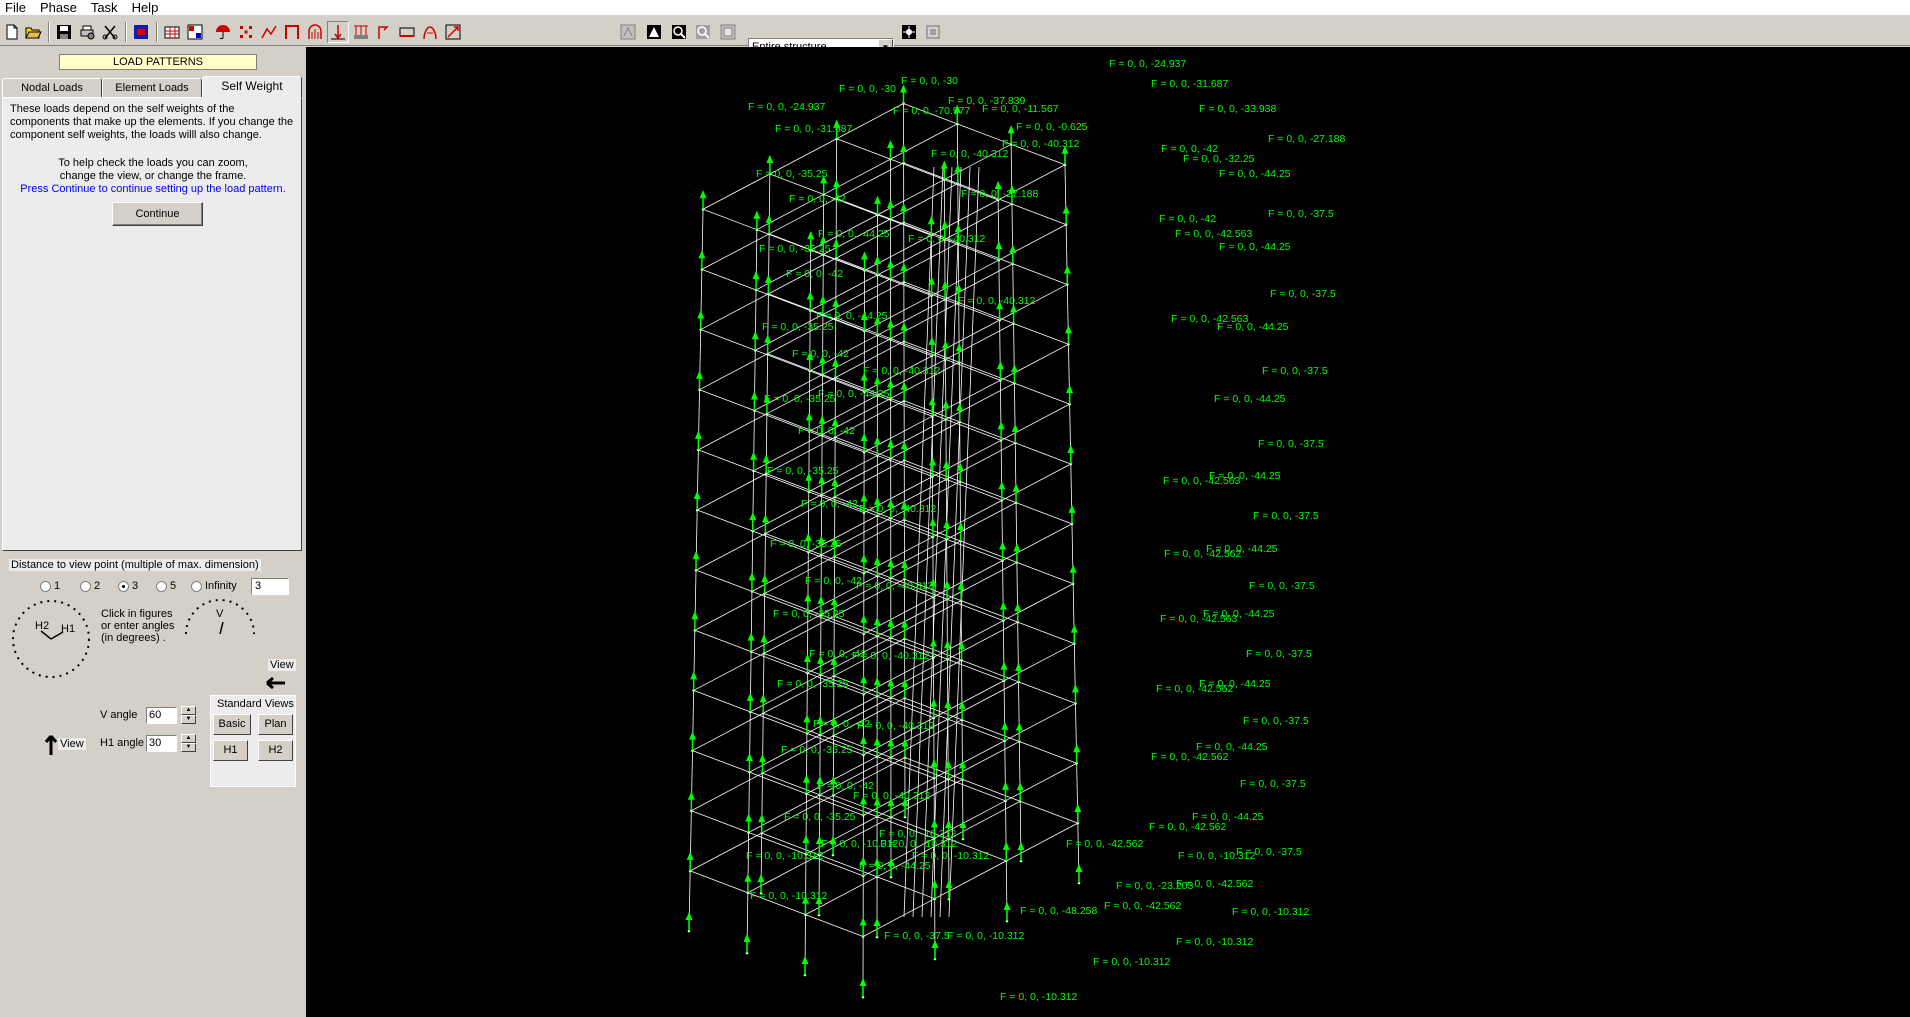  I want to click on distributed-load-icon, so click(361, 32).